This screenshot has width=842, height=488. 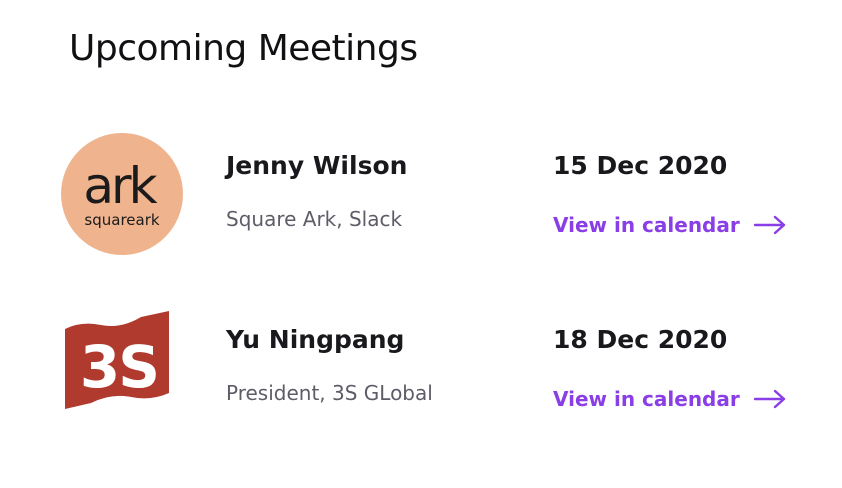 I want to click on logo-text-main: 3S, so click(x=119, y=367).